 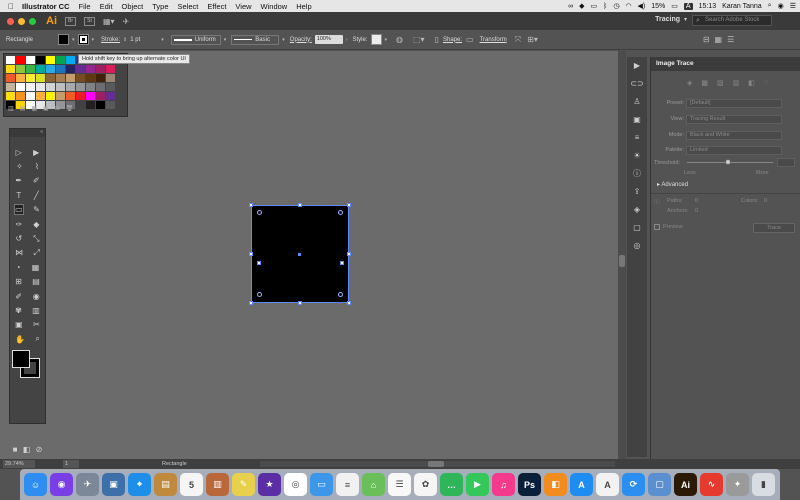 What do you see at coordinates (269, 484) in the screenshot?
I see `imovie-icon: ★` at bounding box center [269, 484].